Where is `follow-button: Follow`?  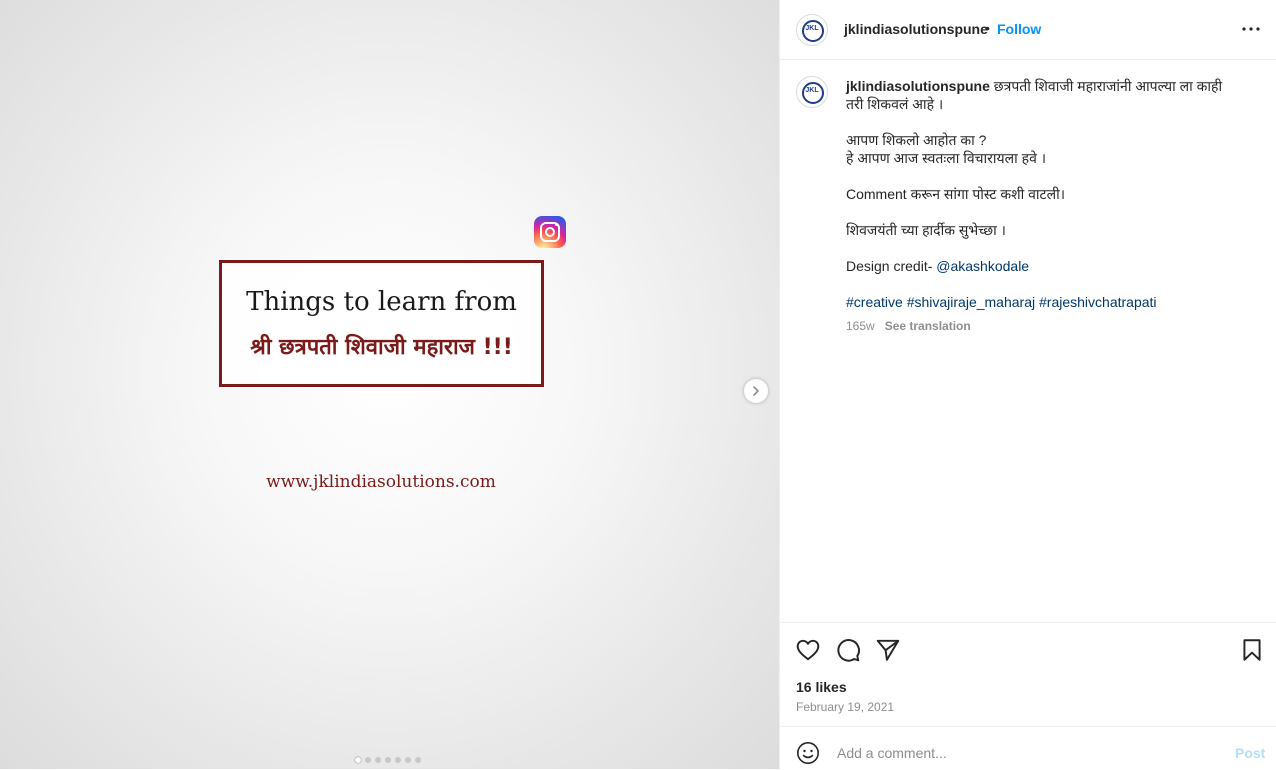 follow-button: Follow is located at coordinates (1019, 29).